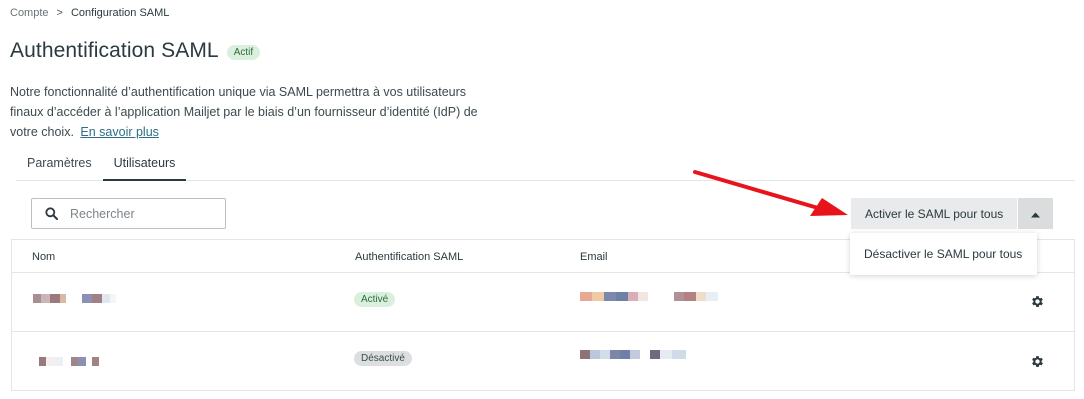 The width and height of the screenshot is (1084, 399). What do you see at coordinates (243, 52) in the screenshot?
I see `status-badge: Actif` at bounding box center [243, 52].